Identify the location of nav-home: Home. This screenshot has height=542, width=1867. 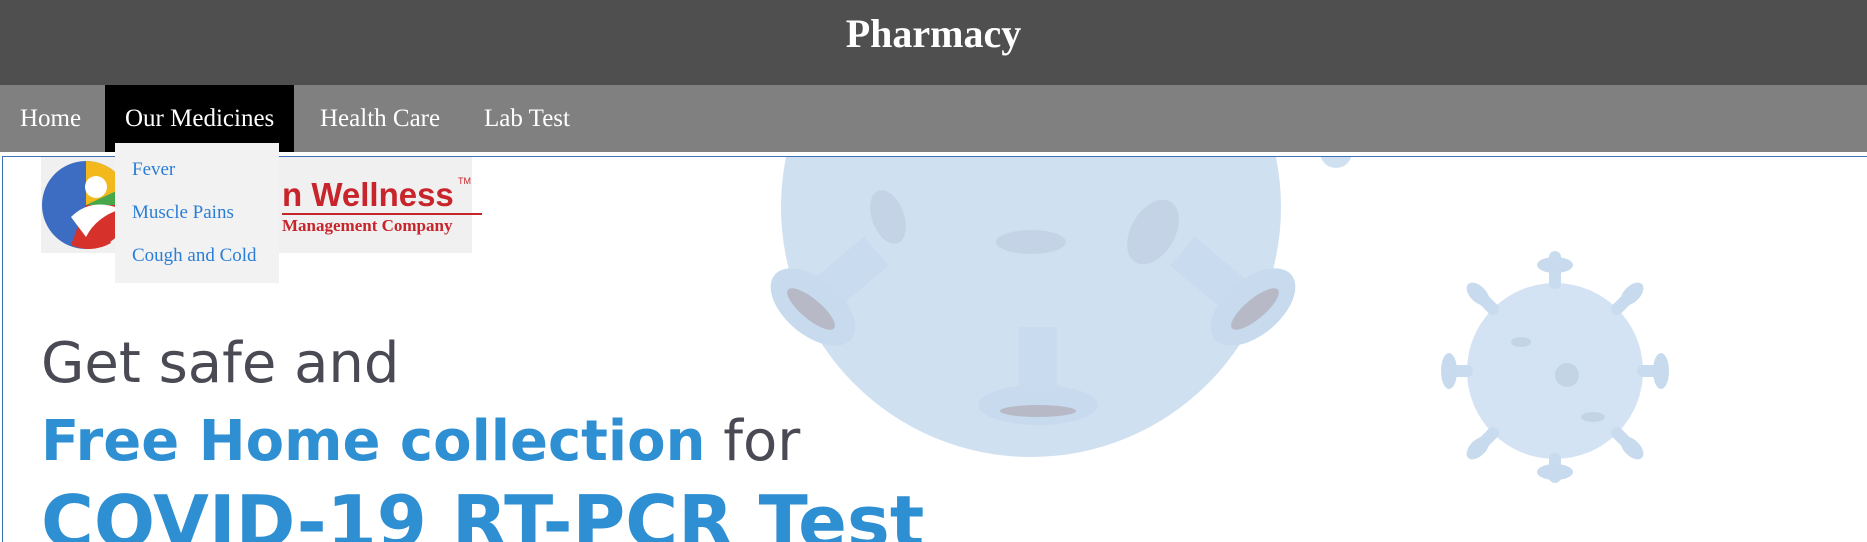
(50, 118).